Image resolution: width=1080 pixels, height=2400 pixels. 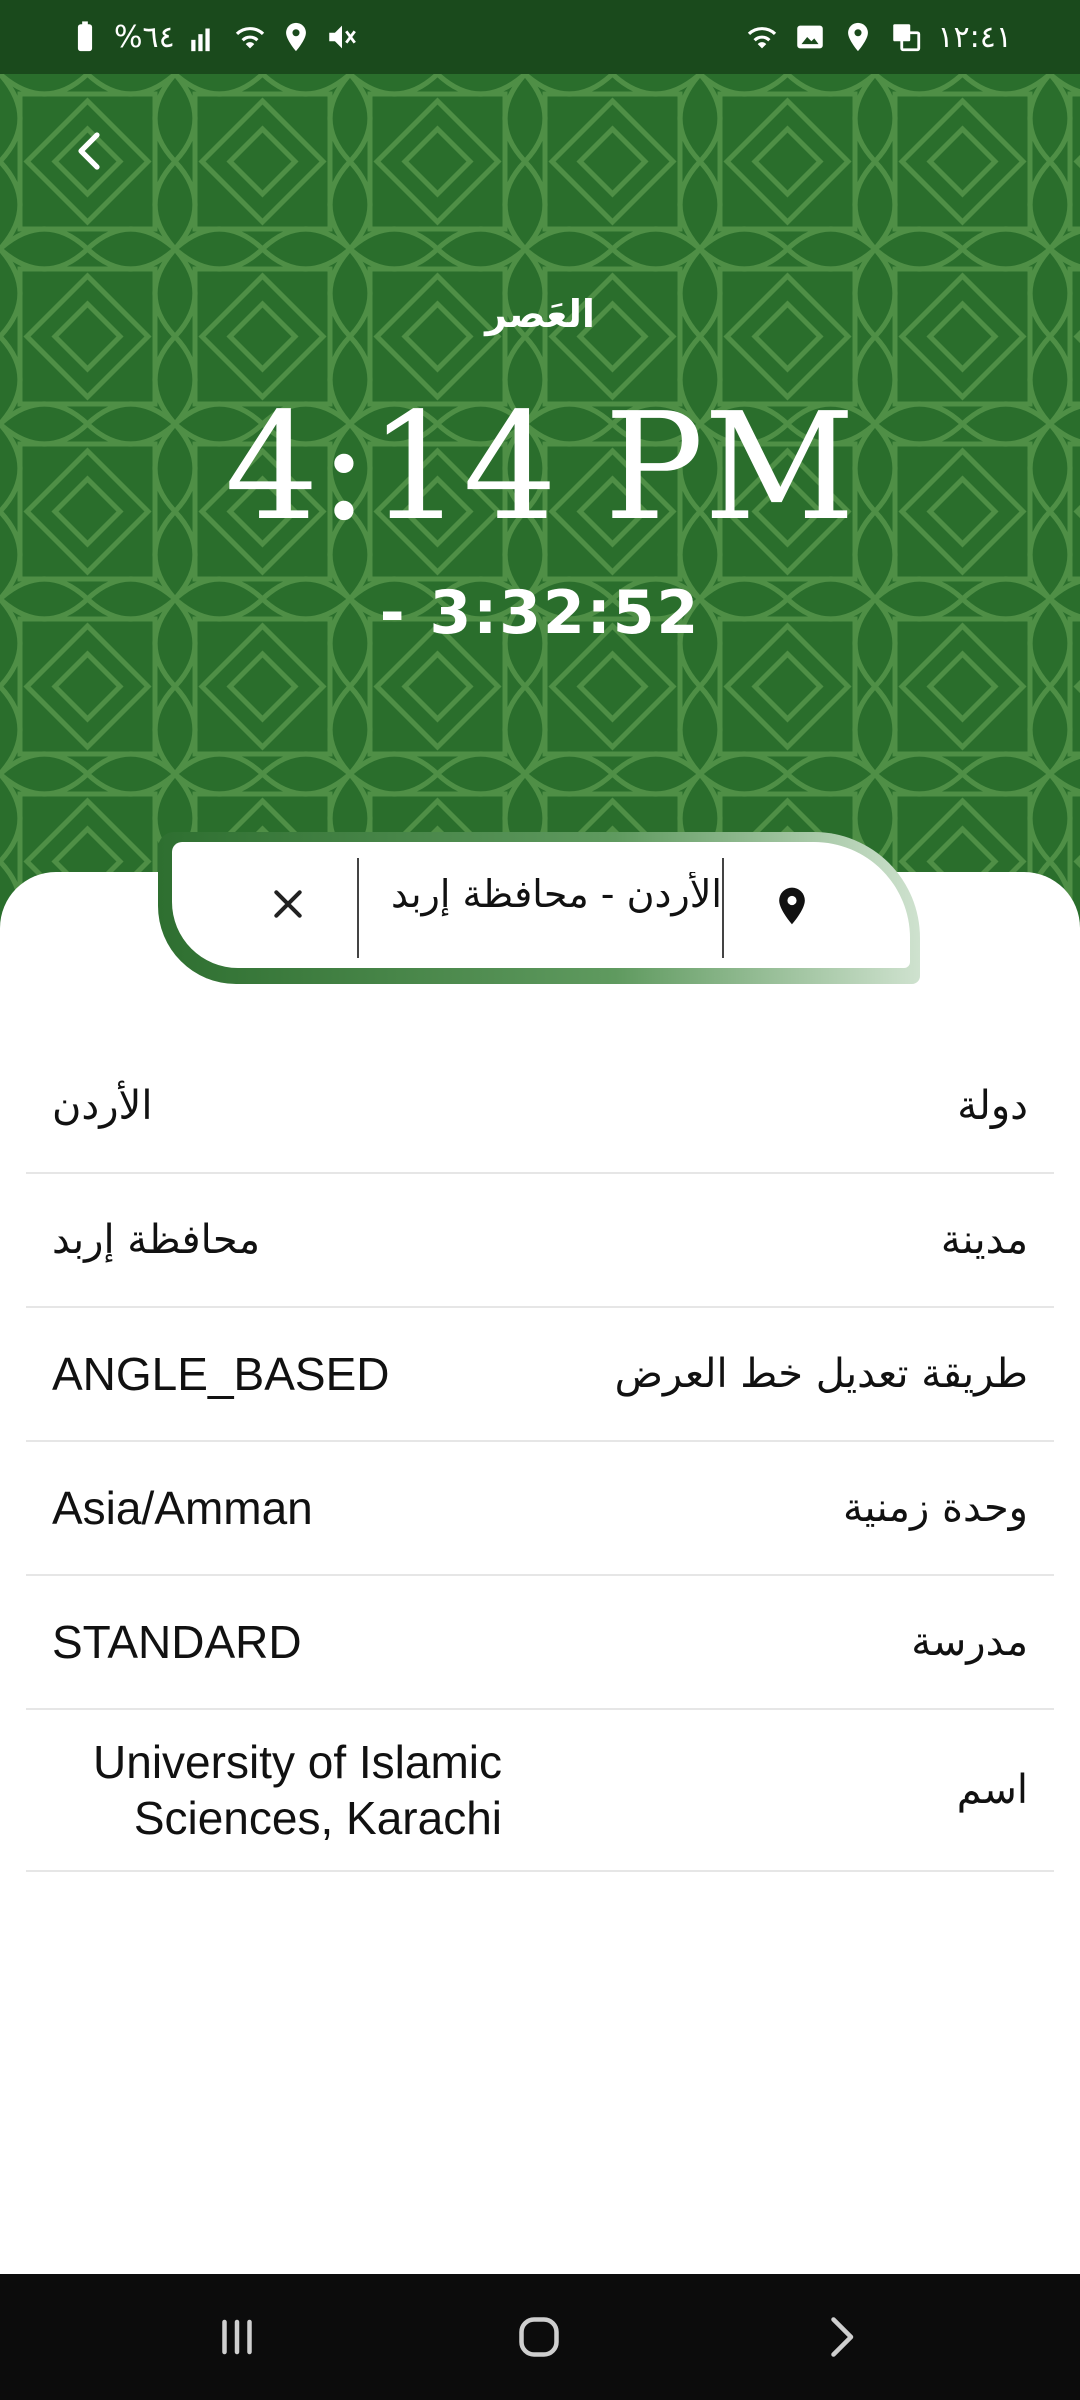 I want to click on back-nav-button, so click(x=841, y=2337).